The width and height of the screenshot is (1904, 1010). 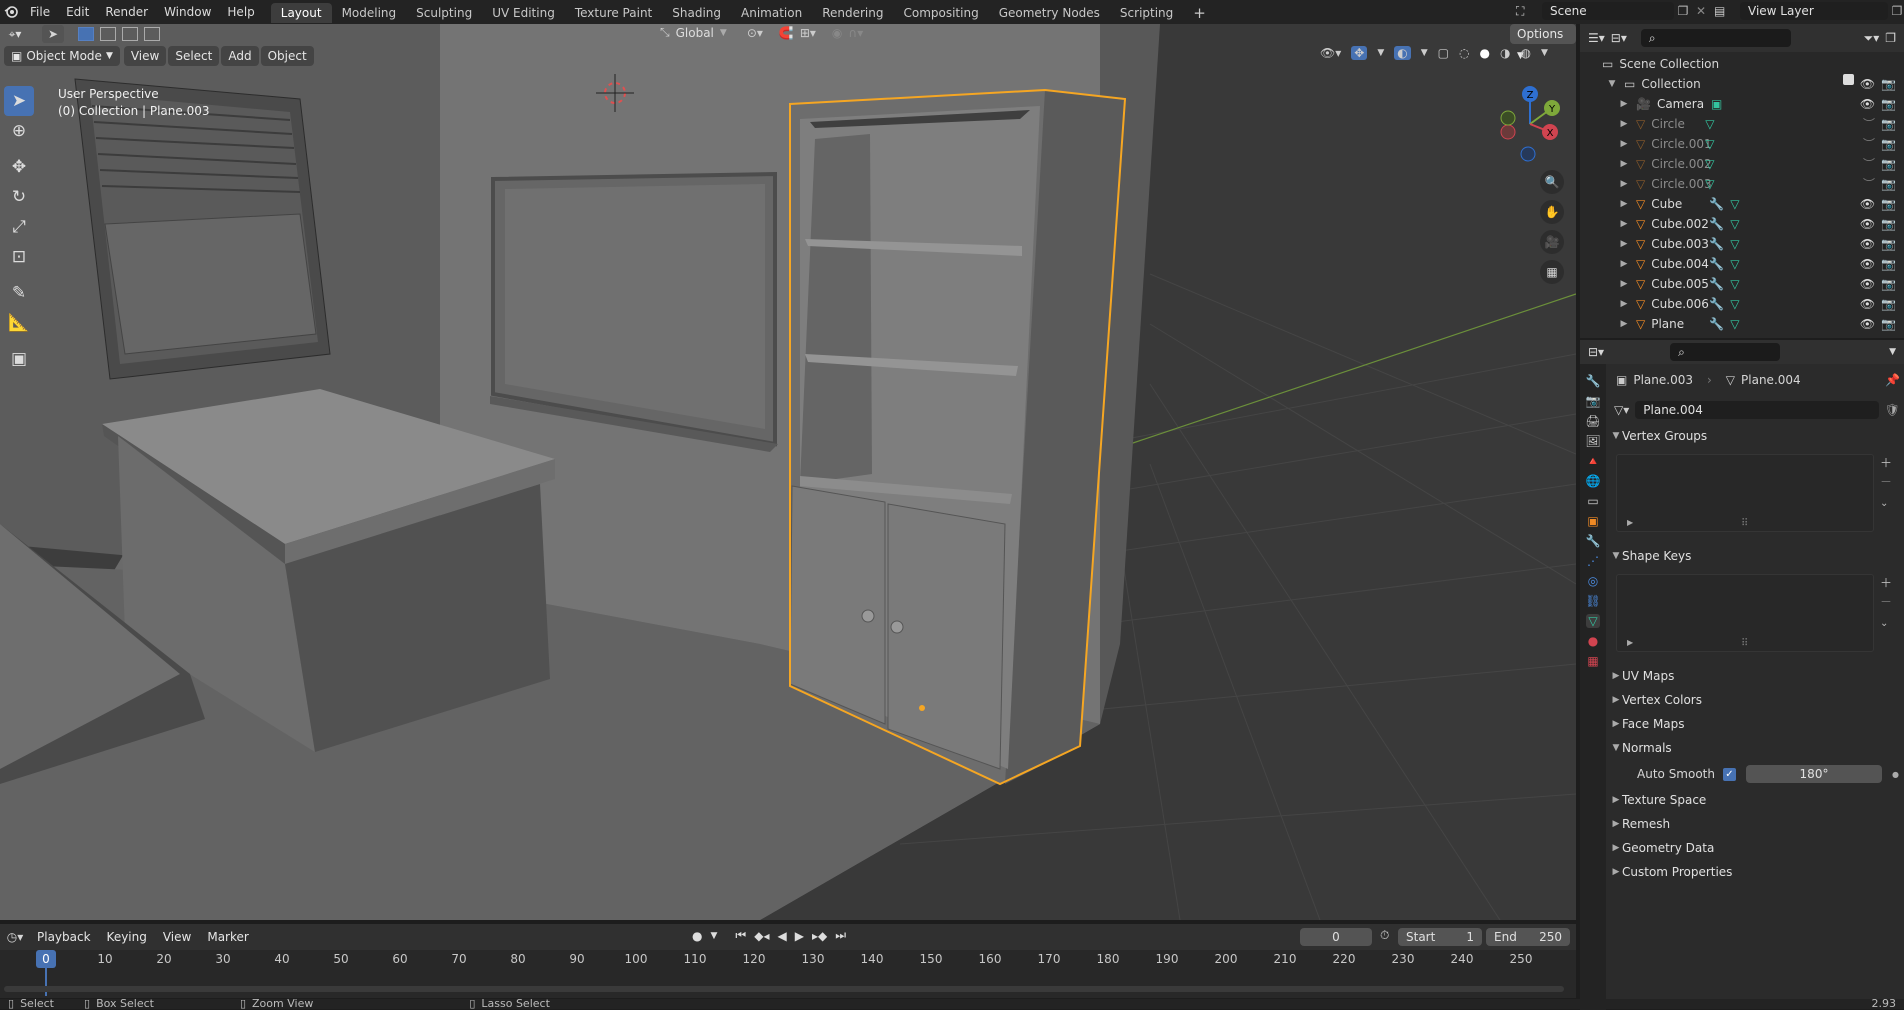 I want to click on scene-tab-icon: 🔺, so click(x=1593, y=461).